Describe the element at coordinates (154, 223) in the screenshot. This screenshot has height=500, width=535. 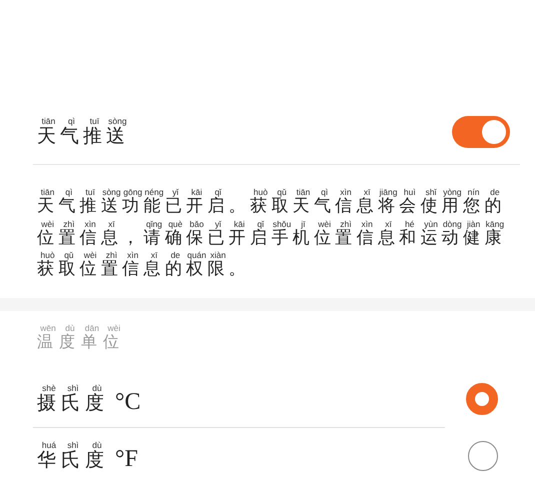
I see `pinyin-text: qǐng` at that location.